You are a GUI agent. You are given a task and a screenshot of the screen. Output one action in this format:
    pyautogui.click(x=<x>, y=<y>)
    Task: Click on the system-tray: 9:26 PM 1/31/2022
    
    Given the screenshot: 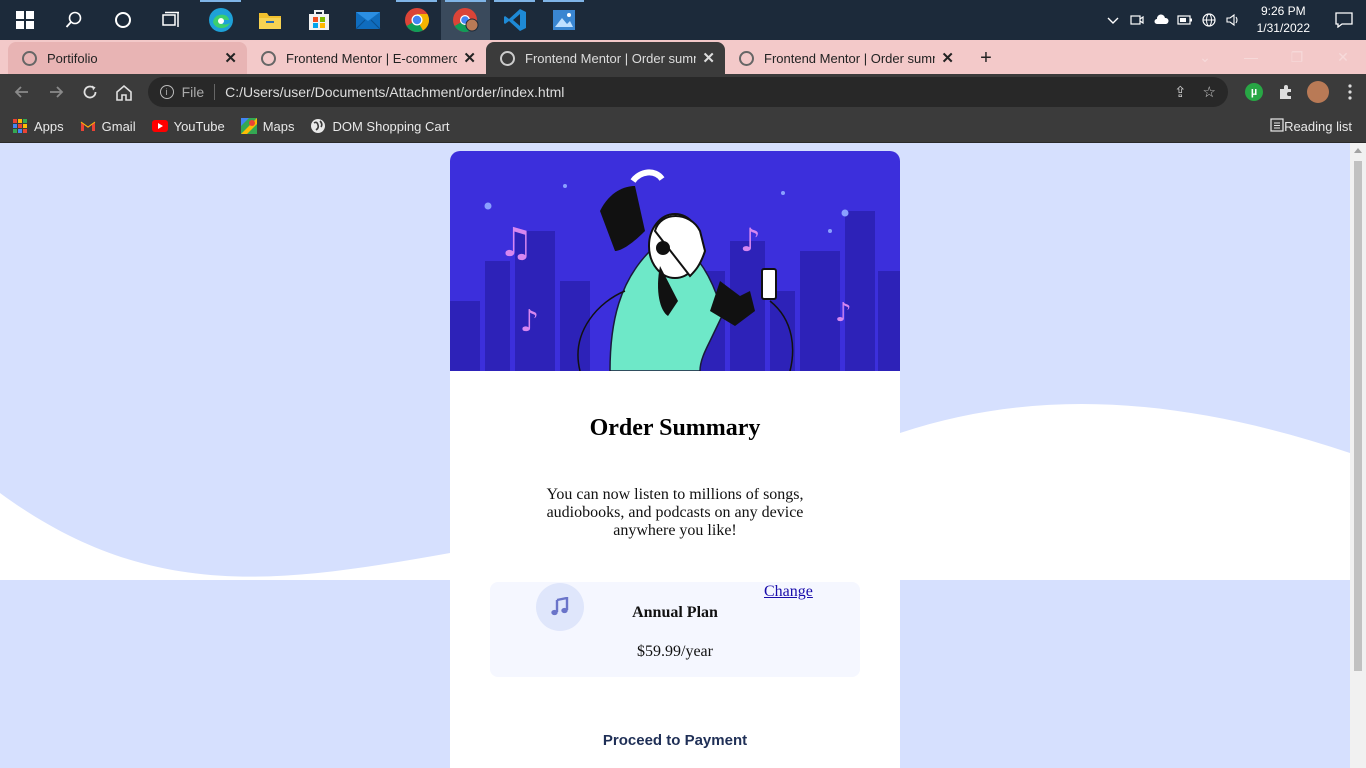 What is the action you would take?
    pyautogui.click(x=1233, y=20)
    